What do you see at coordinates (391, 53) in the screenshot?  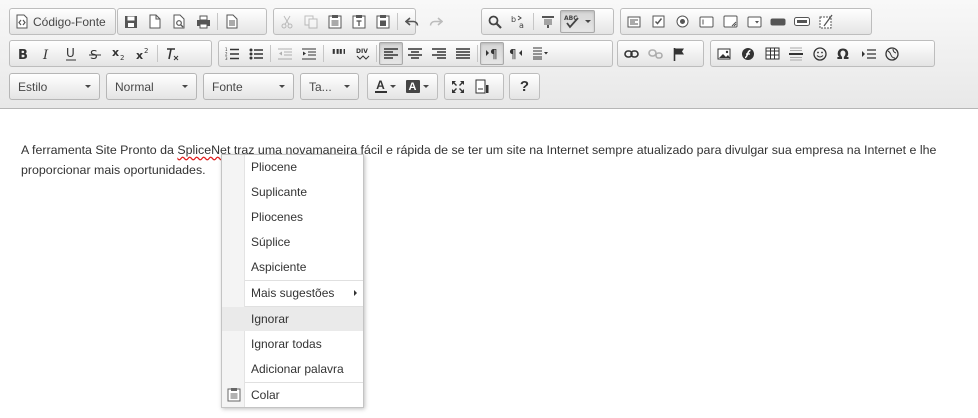 I see `align-left-button` at bounding box center [391, 53].